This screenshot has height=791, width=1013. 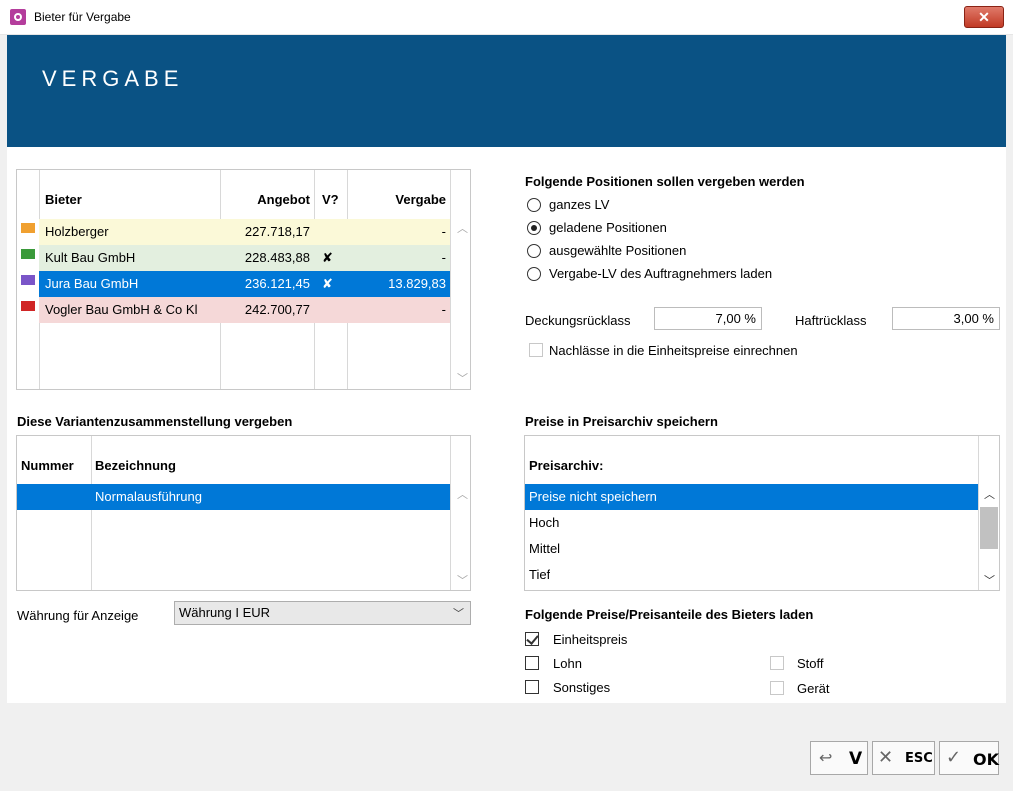 I want to click on position-option-label: geladene Positionen, so click(x=608, y=227).